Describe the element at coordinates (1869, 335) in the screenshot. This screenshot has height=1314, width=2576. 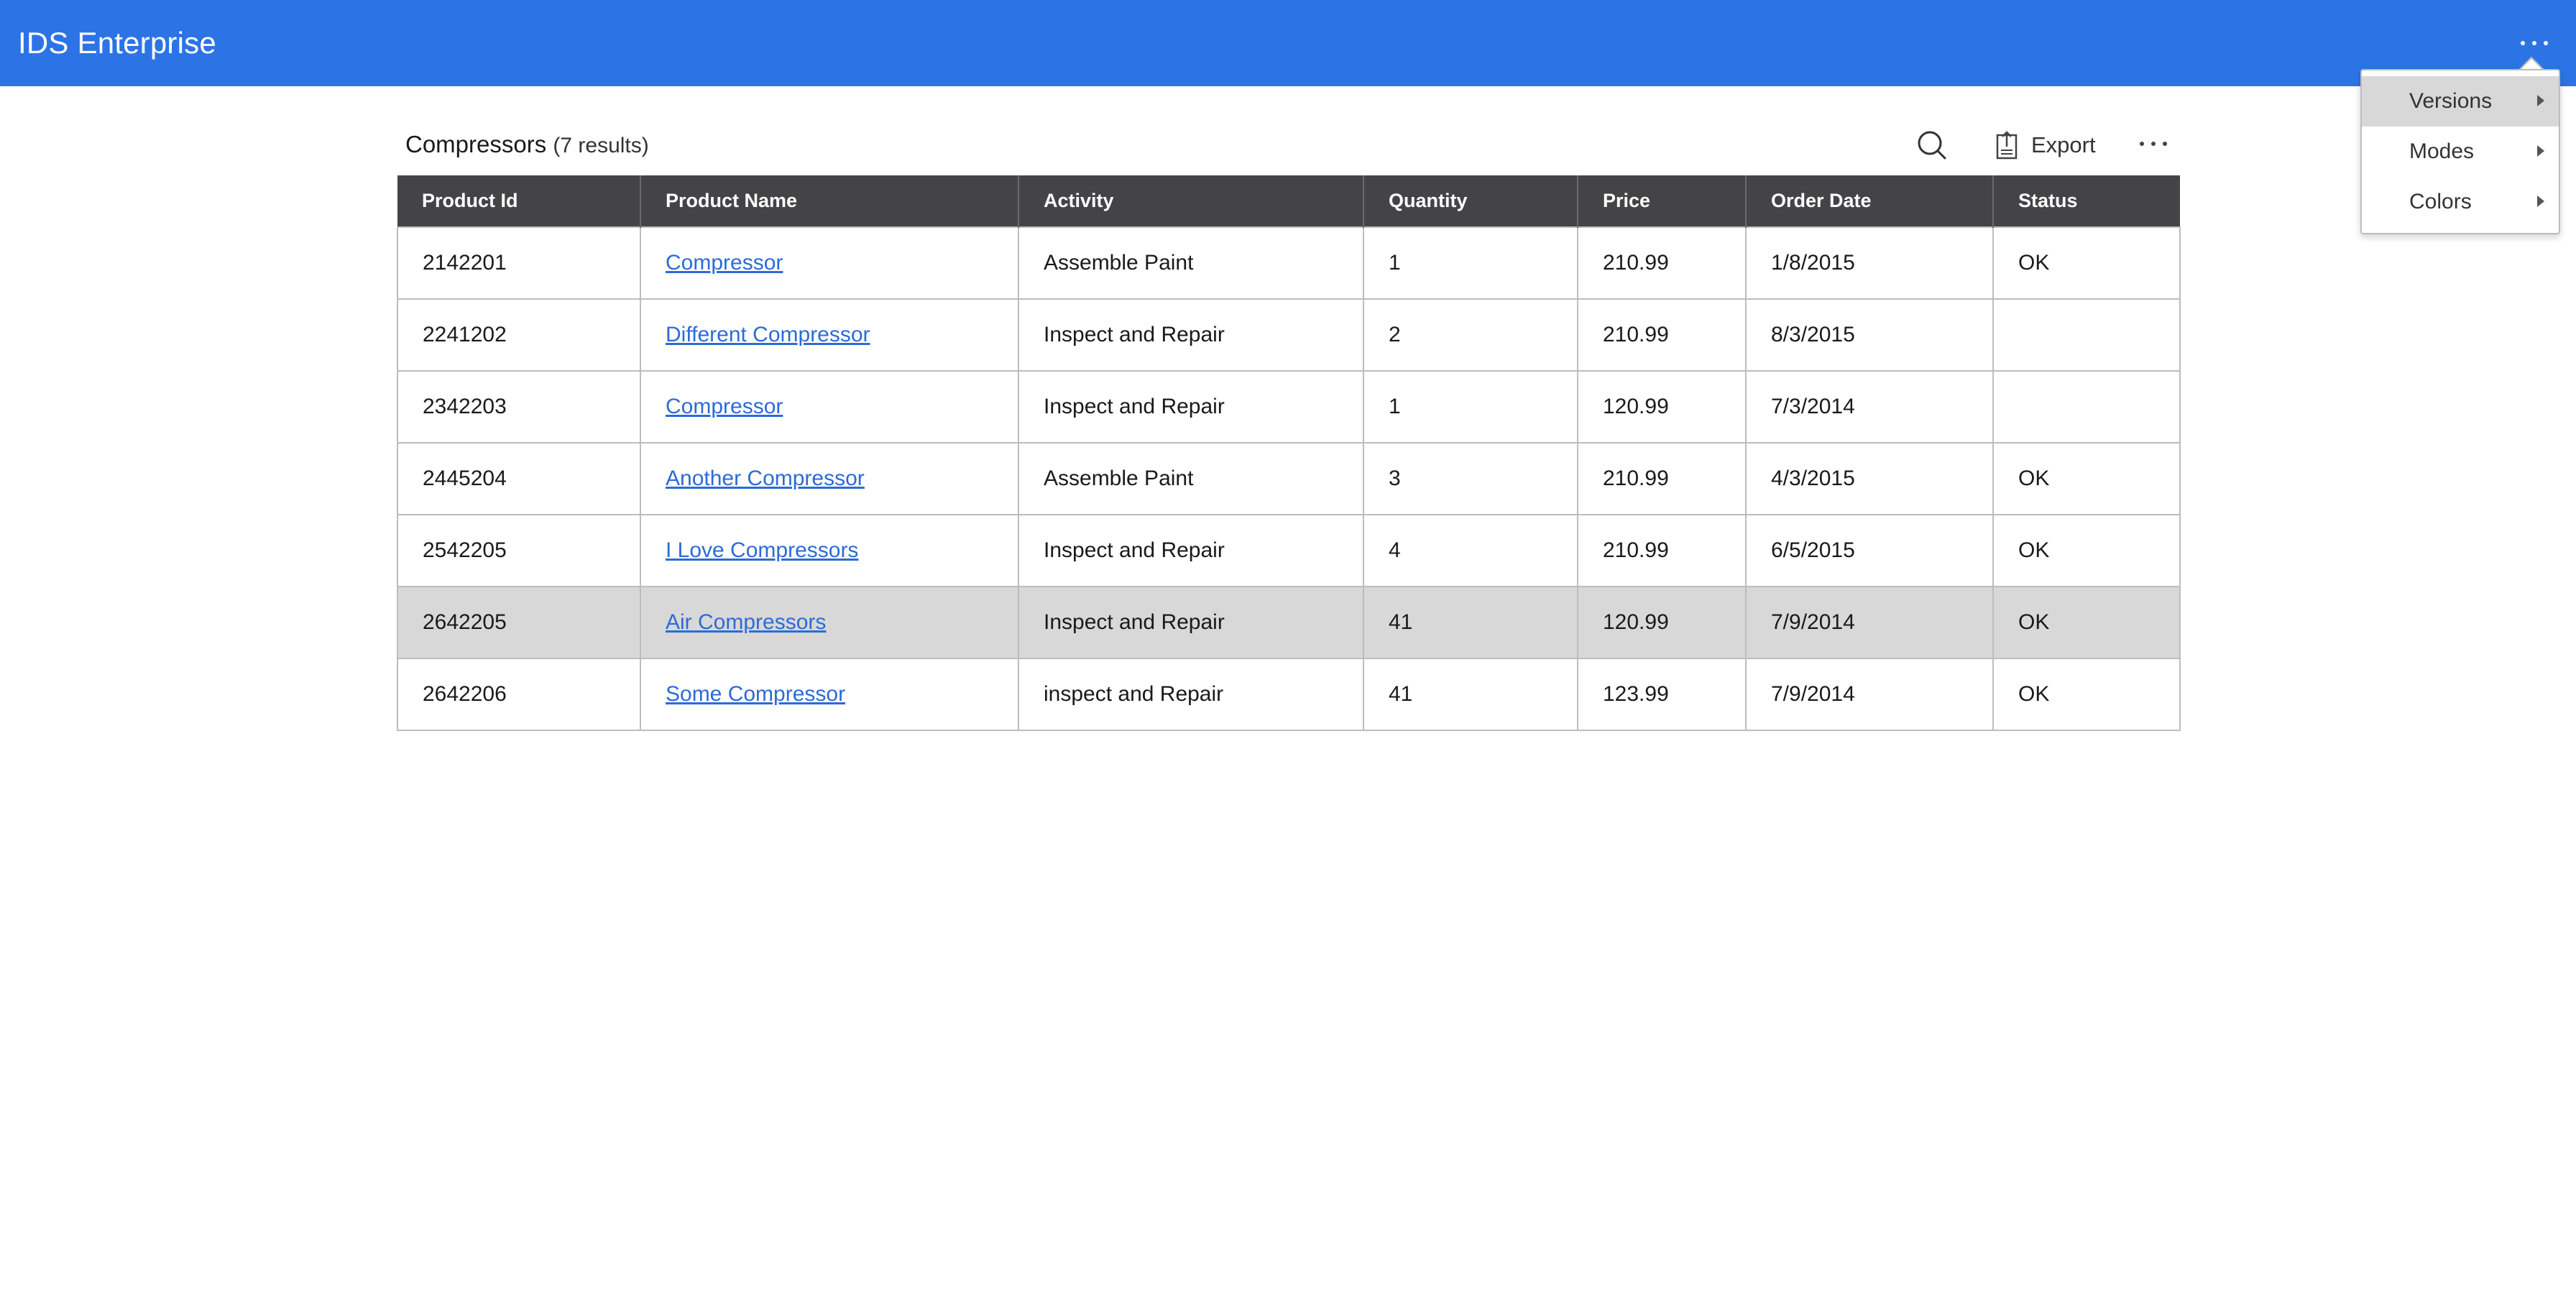
I see `cell-order-date: 8/3/2015` at that location.